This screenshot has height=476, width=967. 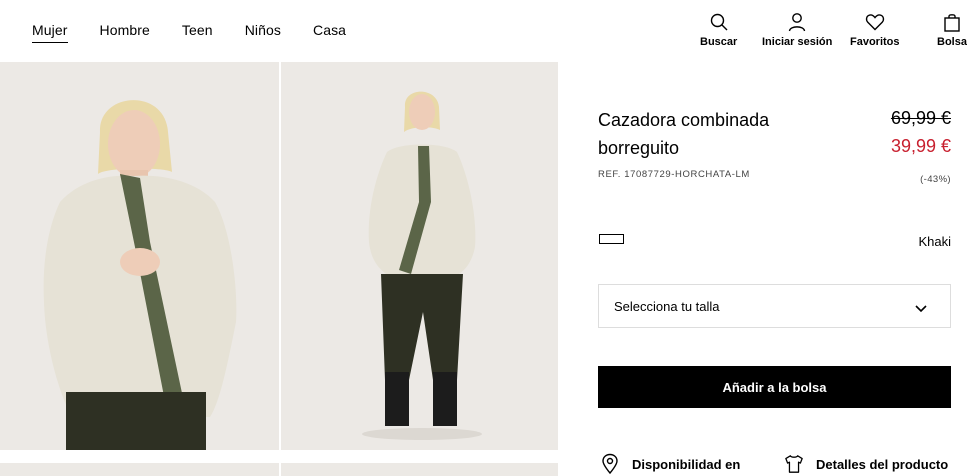 I want to click on discount-badge: (-43%), so click(x=935, y=179).